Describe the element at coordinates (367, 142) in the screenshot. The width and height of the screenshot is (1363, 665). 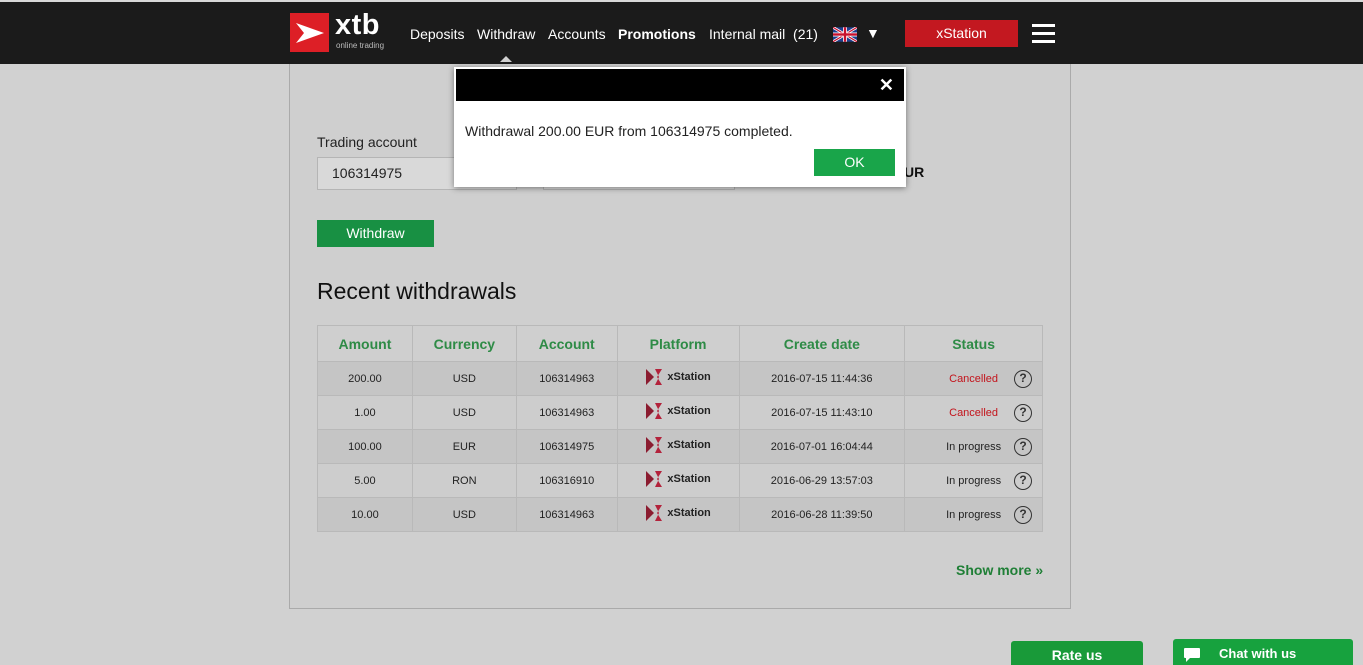
I see `trading-account-label: Trading account` at that location.